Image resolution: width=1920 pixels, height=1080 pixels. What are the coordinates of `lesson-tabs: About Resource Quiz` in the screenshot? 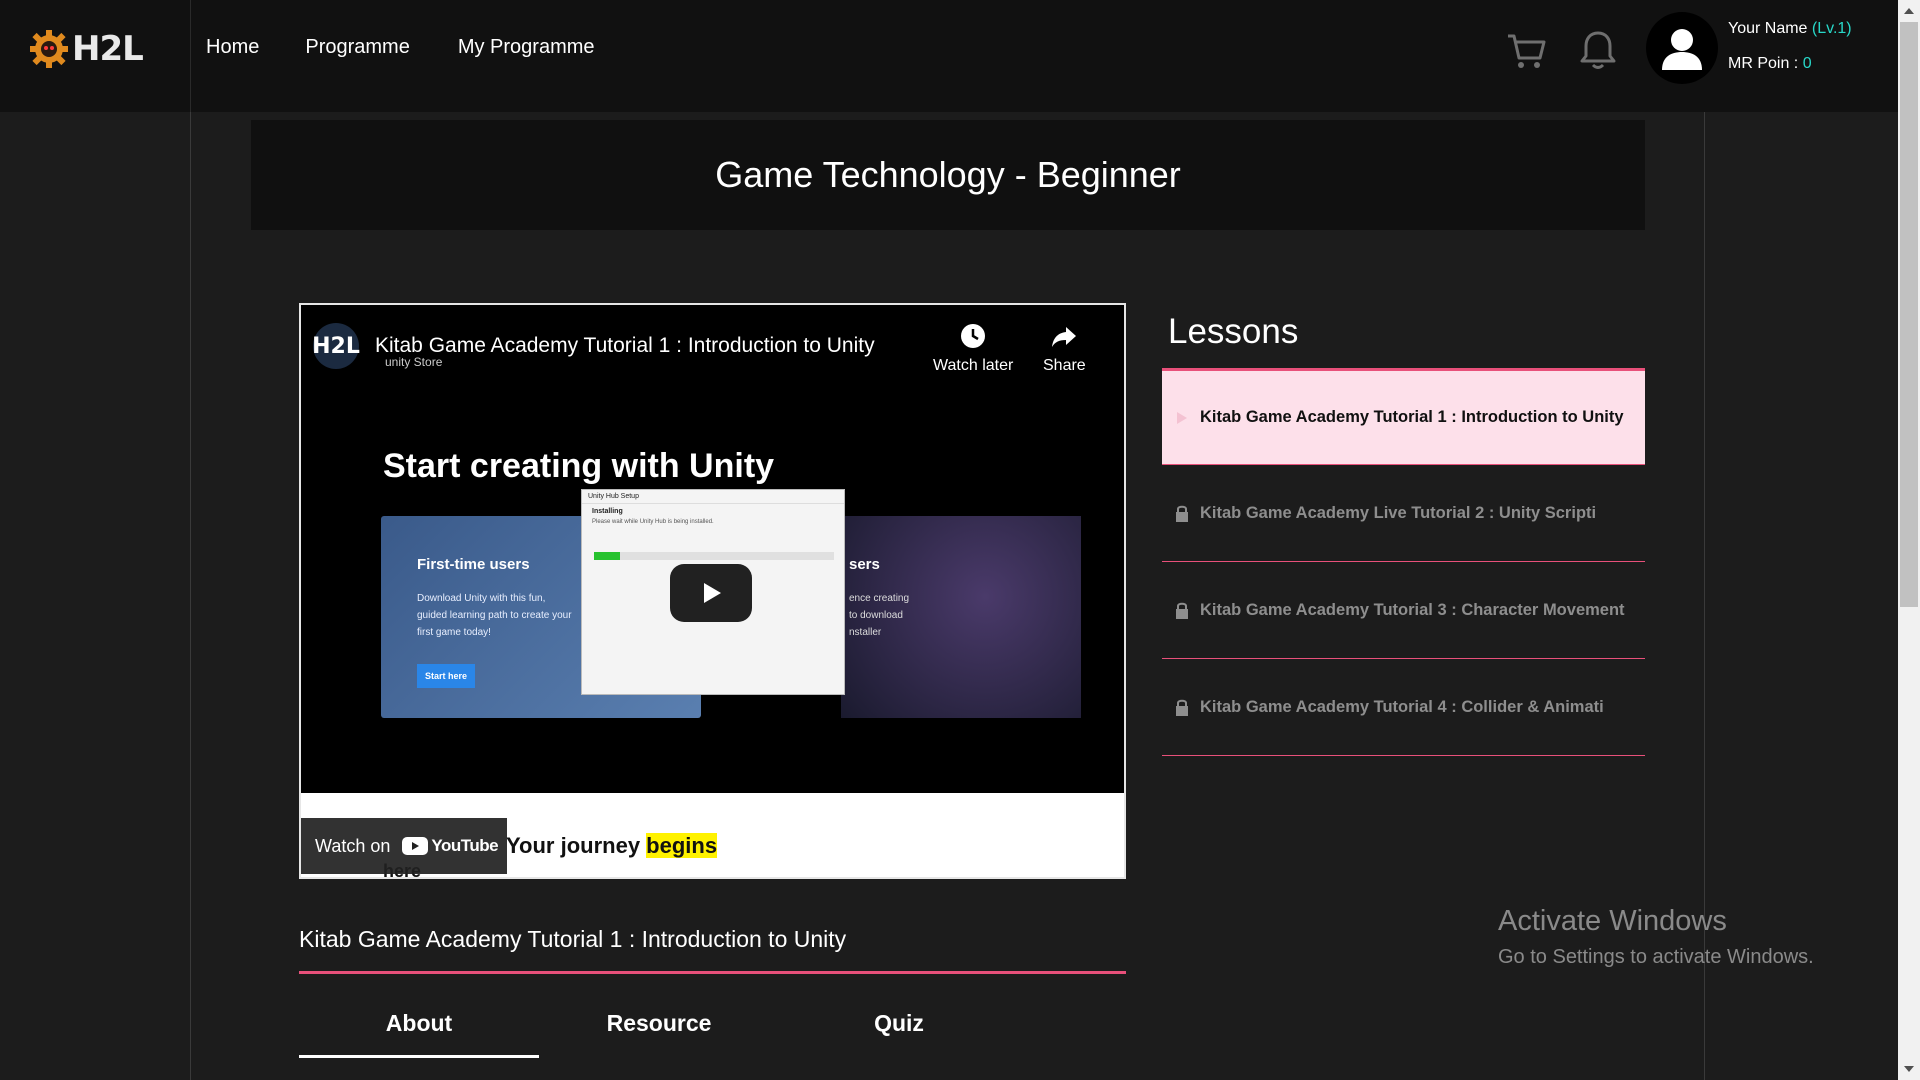 It's located at (659, 1034).